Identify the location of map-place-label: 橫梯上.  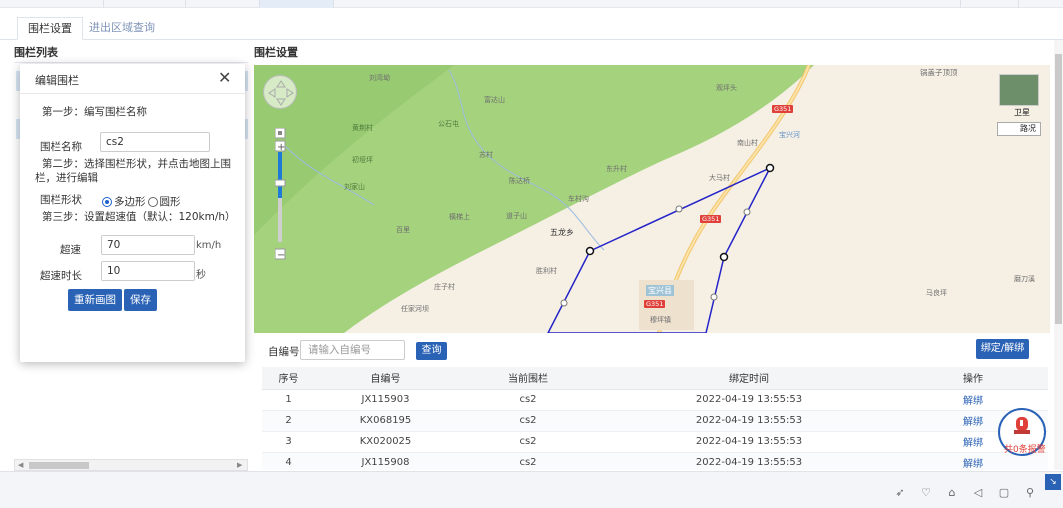
(459, 217).